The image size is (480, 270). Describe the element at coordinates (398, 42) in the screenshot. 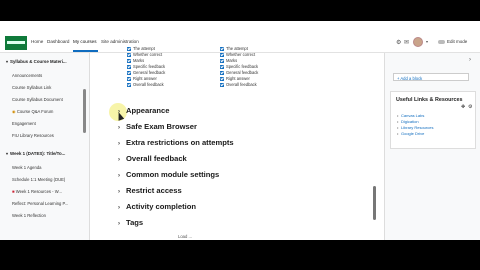

I see `notifications-icon: ⚙` at that location.